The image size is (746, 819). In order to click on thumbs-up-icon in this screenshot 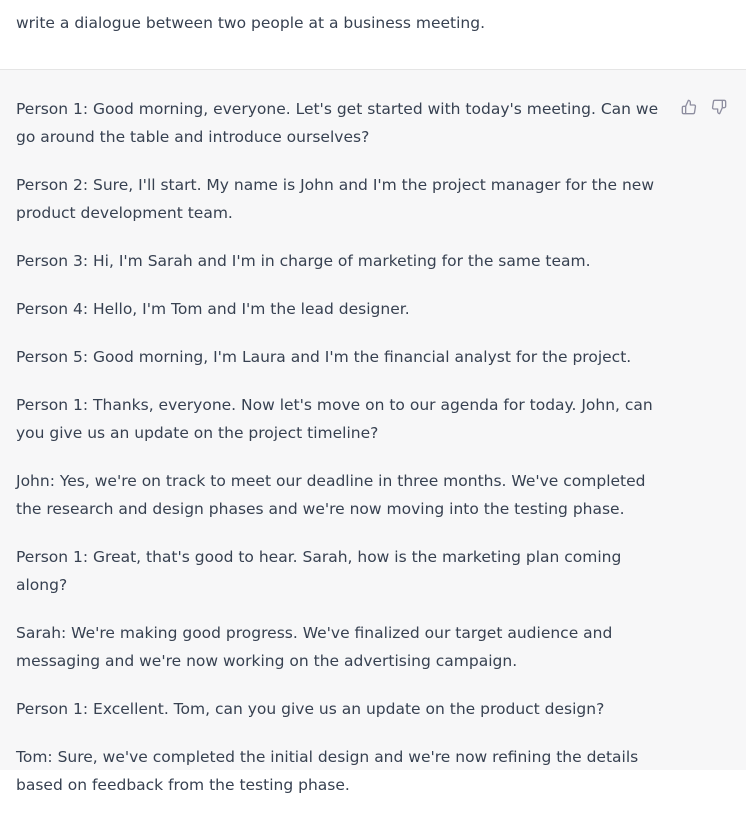, I will do `click(689, 107)`.